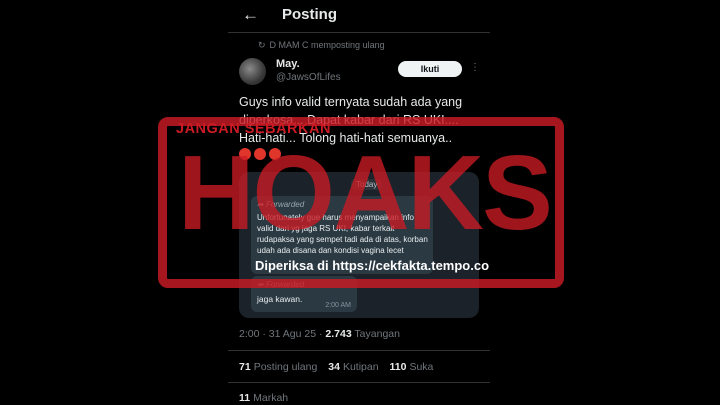  I want to click on bookmarks-count: 11, so click(245, 398).